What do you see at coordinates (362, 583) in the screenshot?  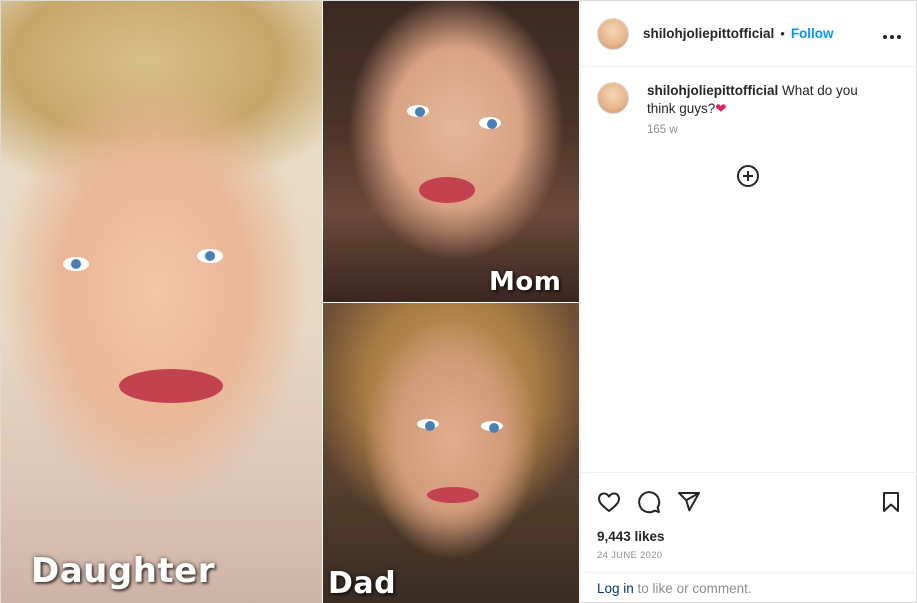 I see `dad-label: Dad` at bounding box center [362, 583].